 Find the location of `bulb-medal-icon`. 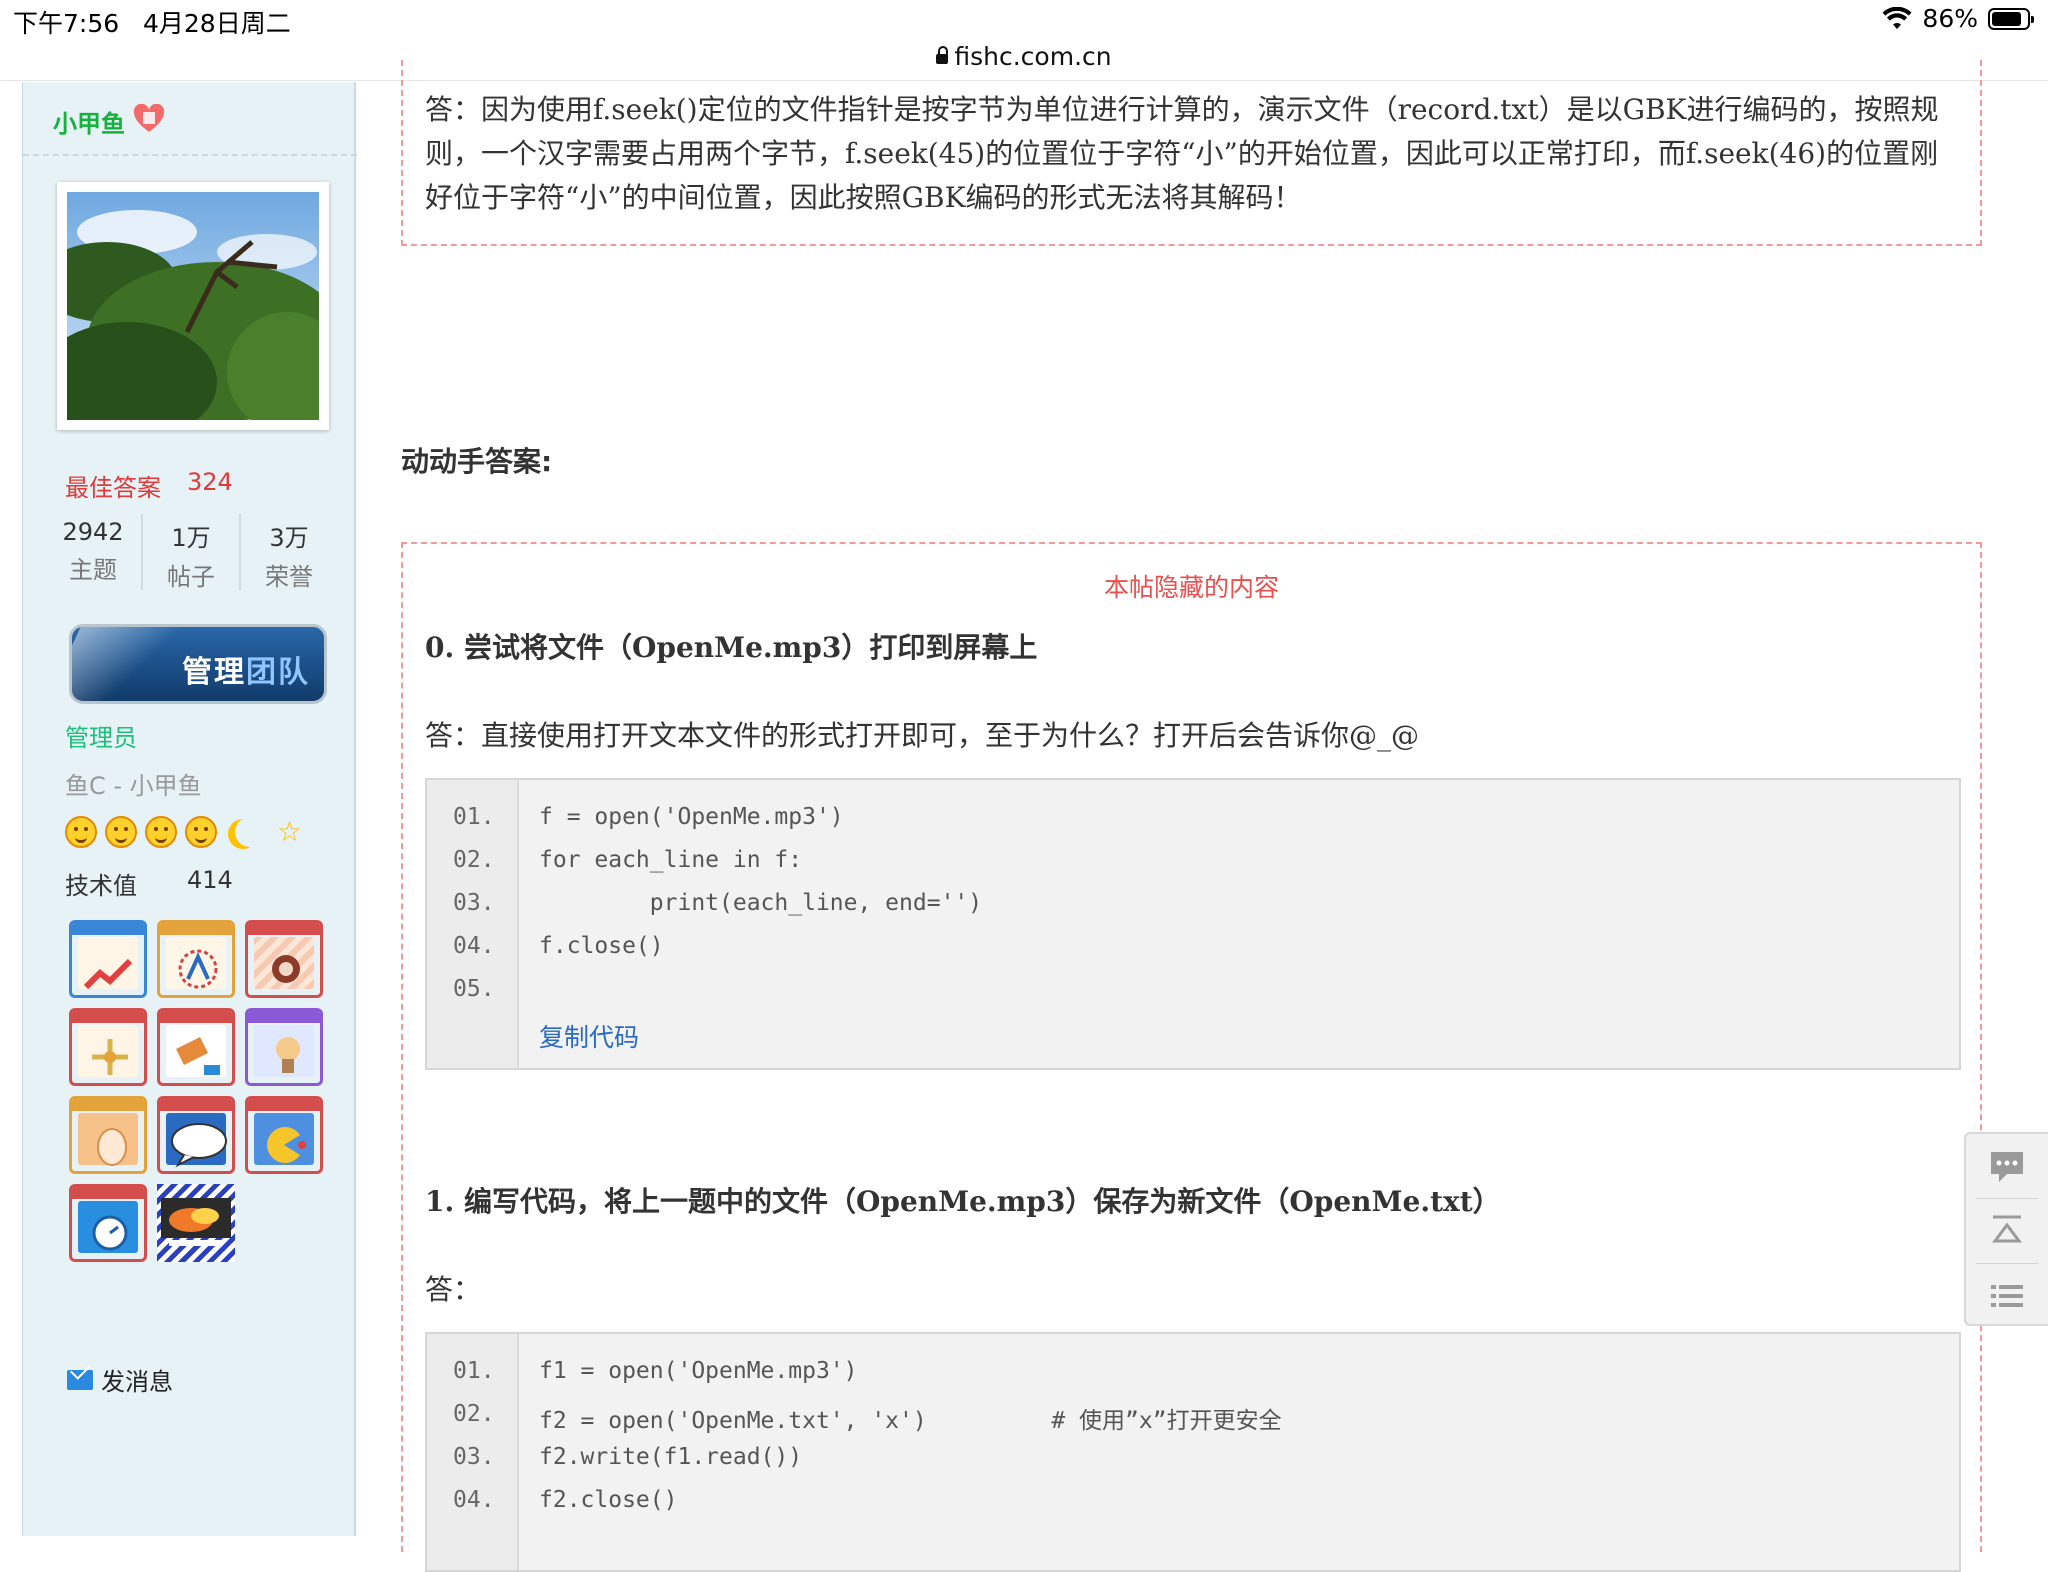

bulb-medal-icon is located at coordinates (284, 1047).